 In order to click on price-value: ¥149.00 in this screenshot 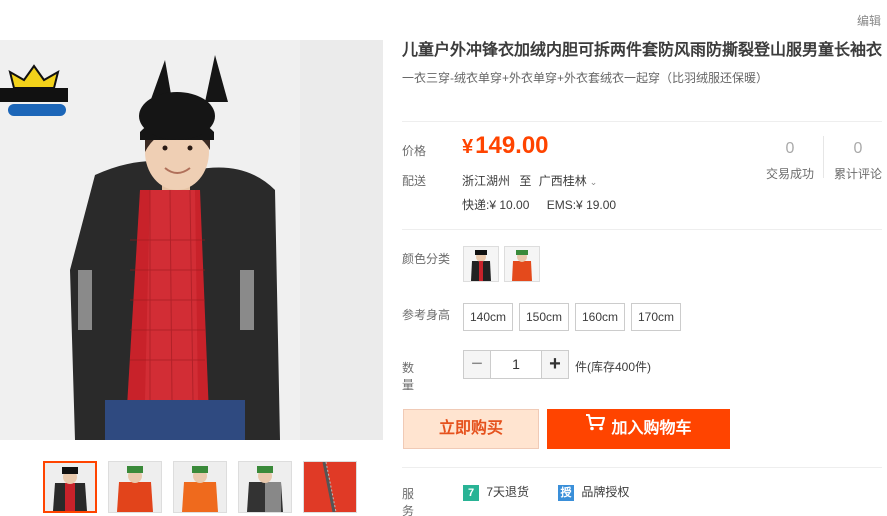, I will do `click(505, 146)`.